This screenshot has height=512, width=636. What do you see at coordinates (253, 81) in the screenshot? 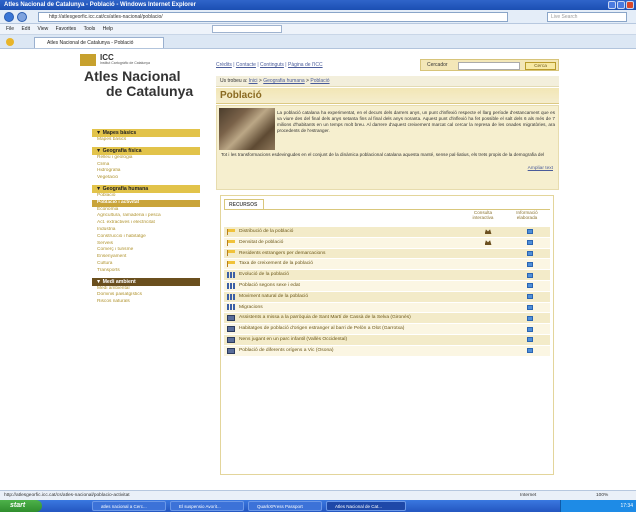
I see `breadcrumb-inici: Inici` at bounding box center [253, 81].